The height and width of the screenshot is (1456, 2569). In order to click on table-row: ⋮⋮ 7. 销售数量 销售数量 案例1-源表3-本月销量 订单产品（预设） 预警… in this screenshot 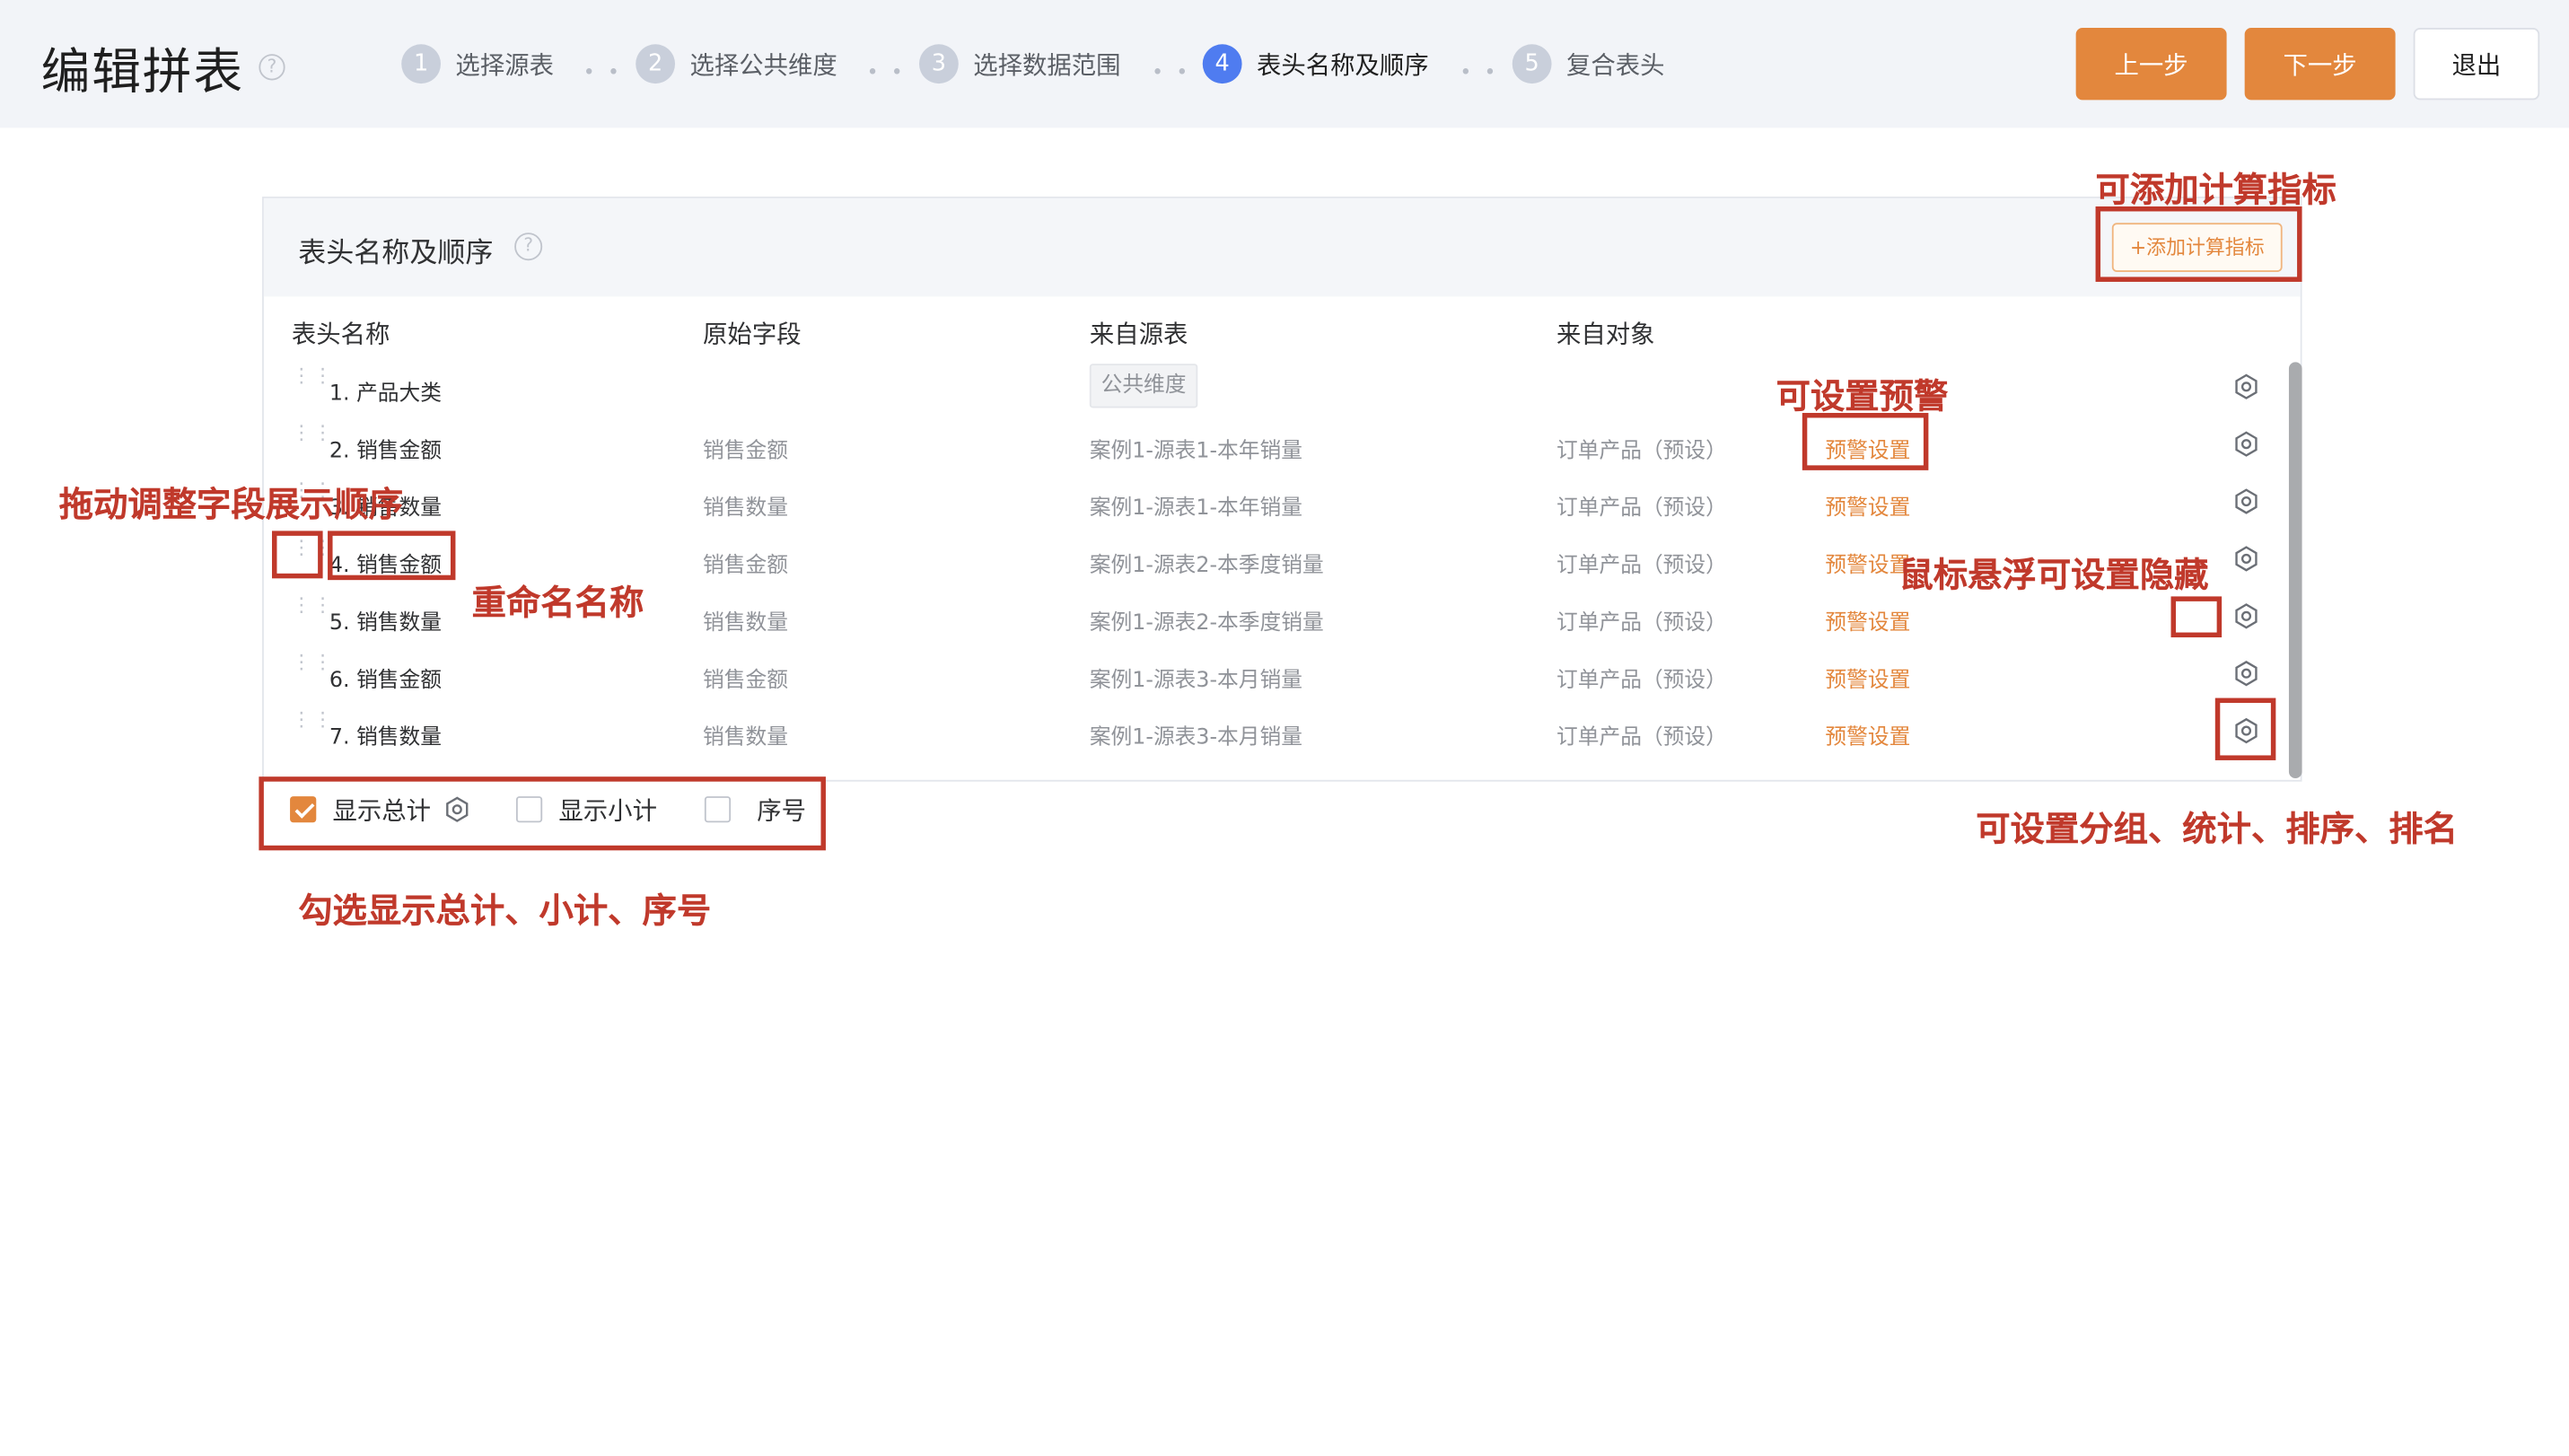, I will do `click(1273, 731)`.